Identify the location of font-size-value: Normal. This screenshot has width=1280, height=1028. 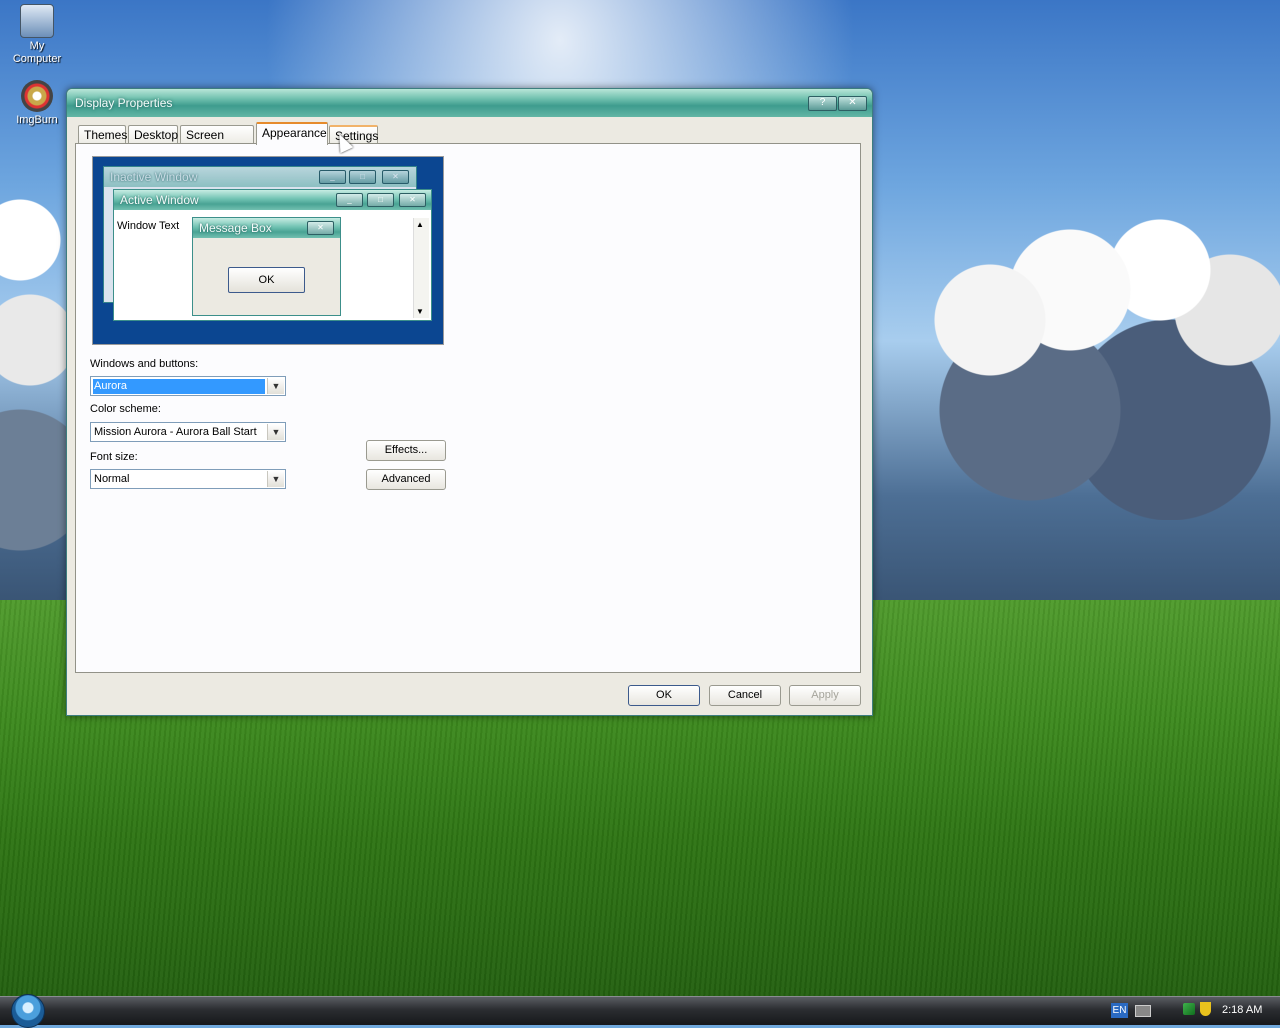
(112, 479).